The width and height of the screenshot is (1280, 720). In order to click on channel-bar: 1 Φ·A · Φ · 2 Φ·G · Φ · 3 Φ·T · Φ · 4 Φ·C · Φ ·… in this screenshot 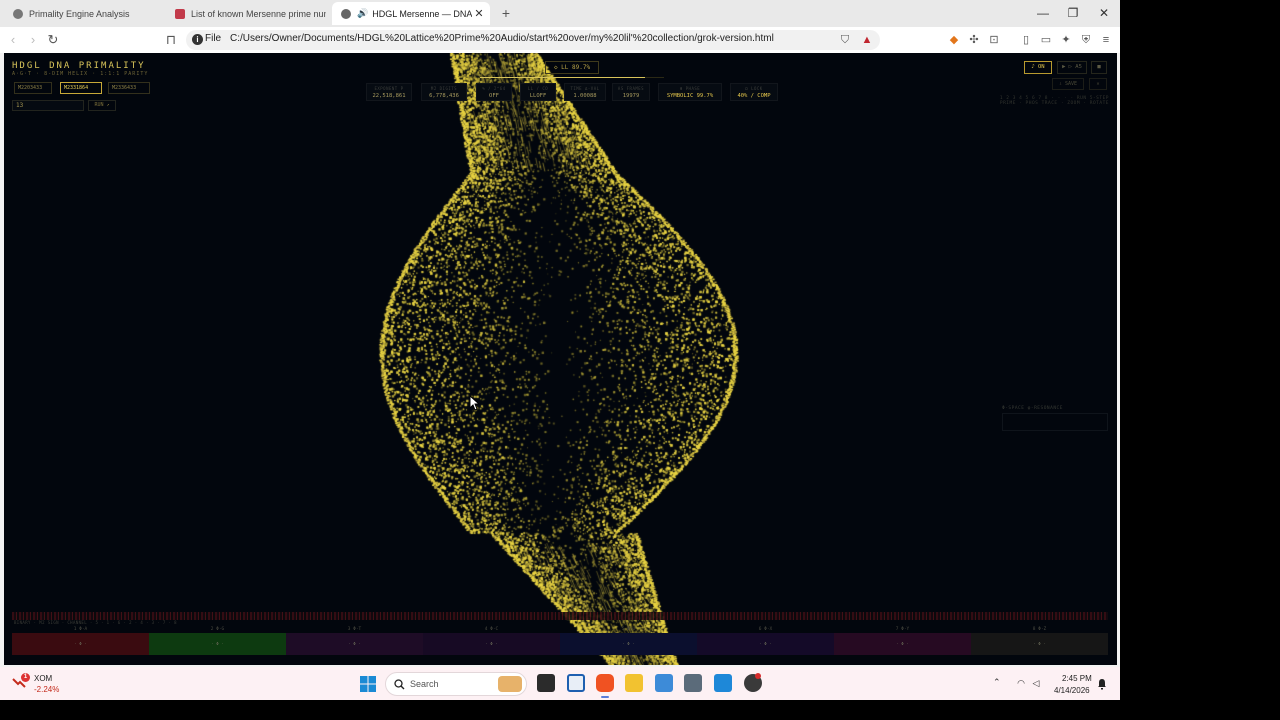, I will do `click(560, 642)`.